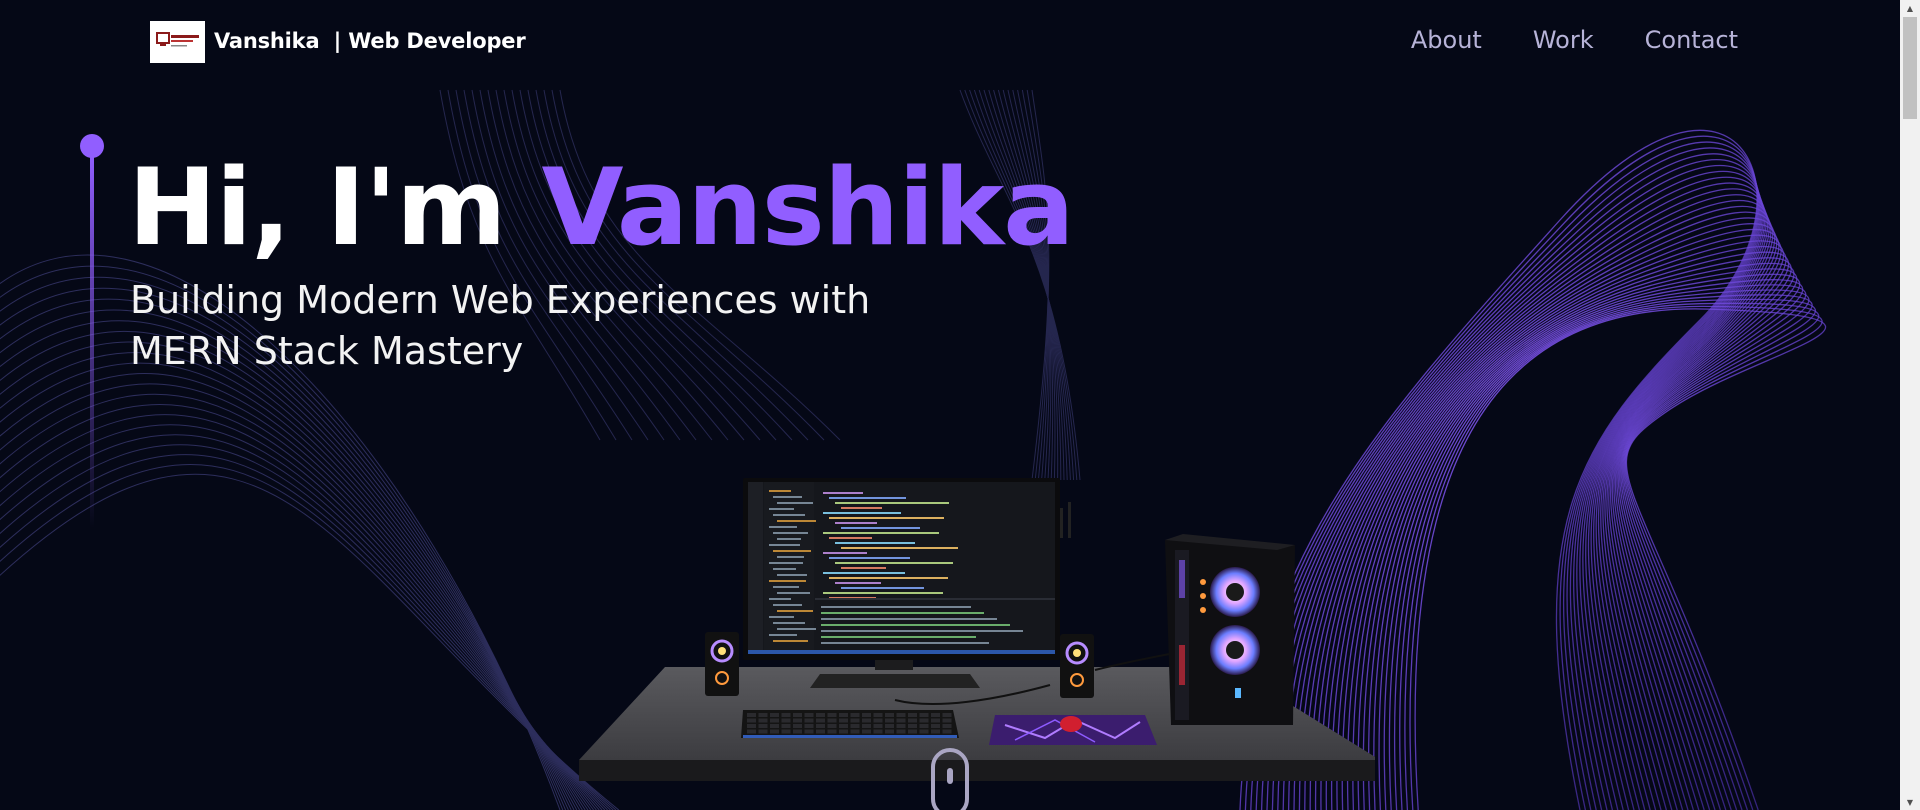  I want to click on logo, so click(177, 42).